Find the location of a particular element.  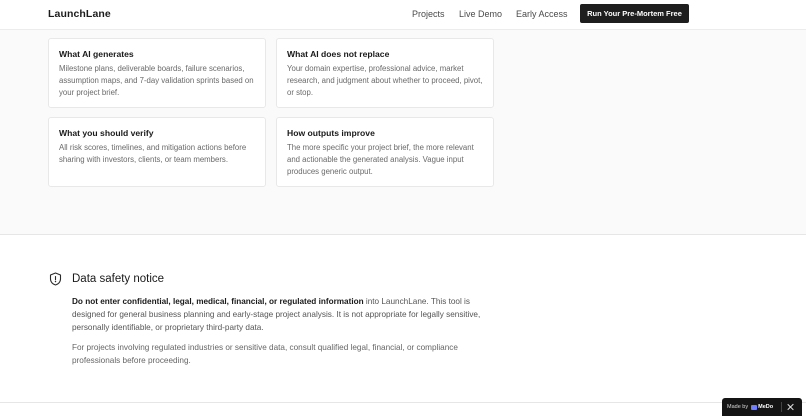

shield-icon is located at coordinates (55, 279).